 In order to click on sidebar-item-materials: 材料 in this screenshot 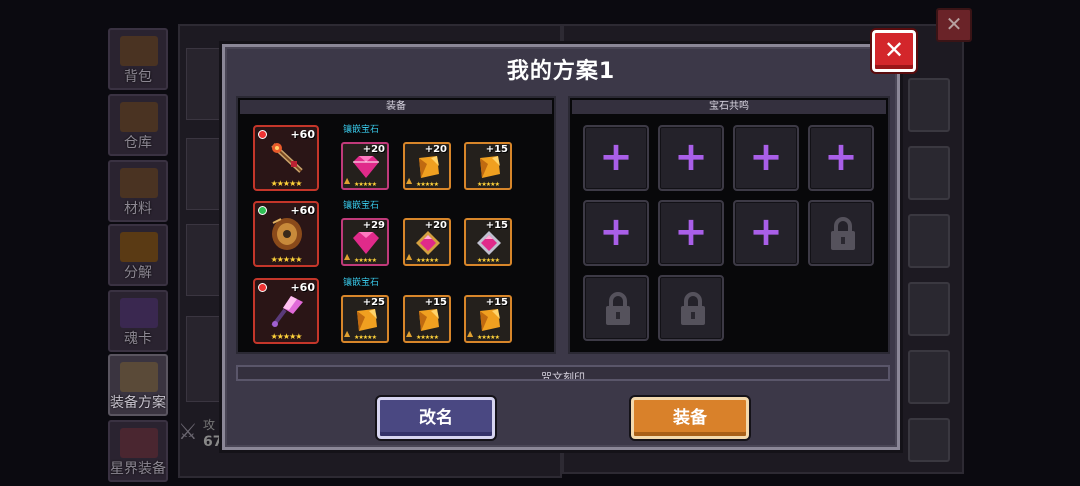, I will do `click(138, 191)`.